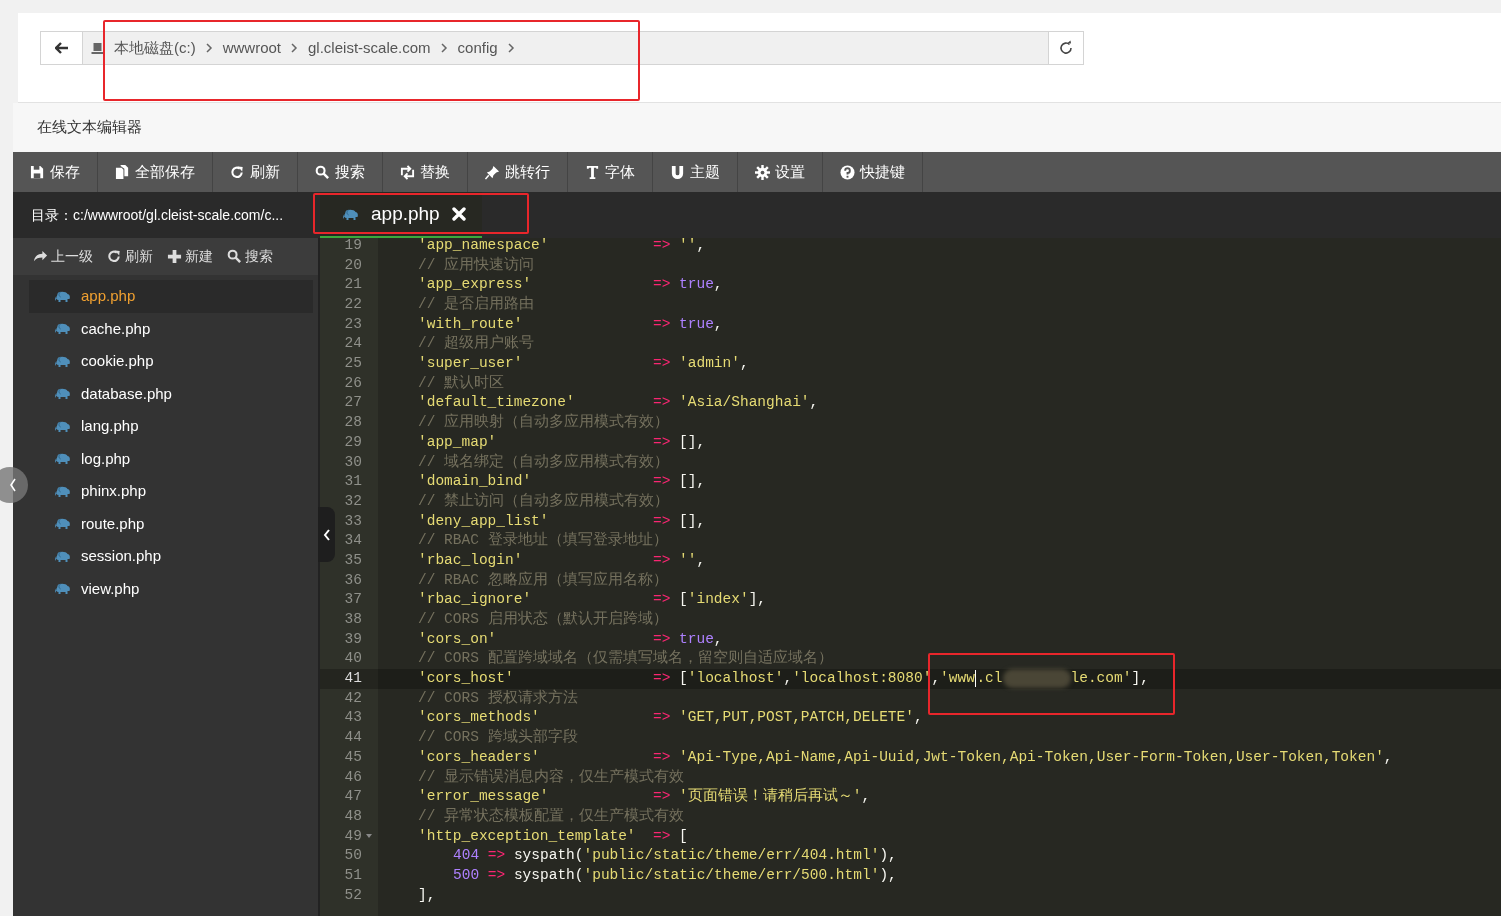  I want to click on line-number: 21, so click(352, 285).